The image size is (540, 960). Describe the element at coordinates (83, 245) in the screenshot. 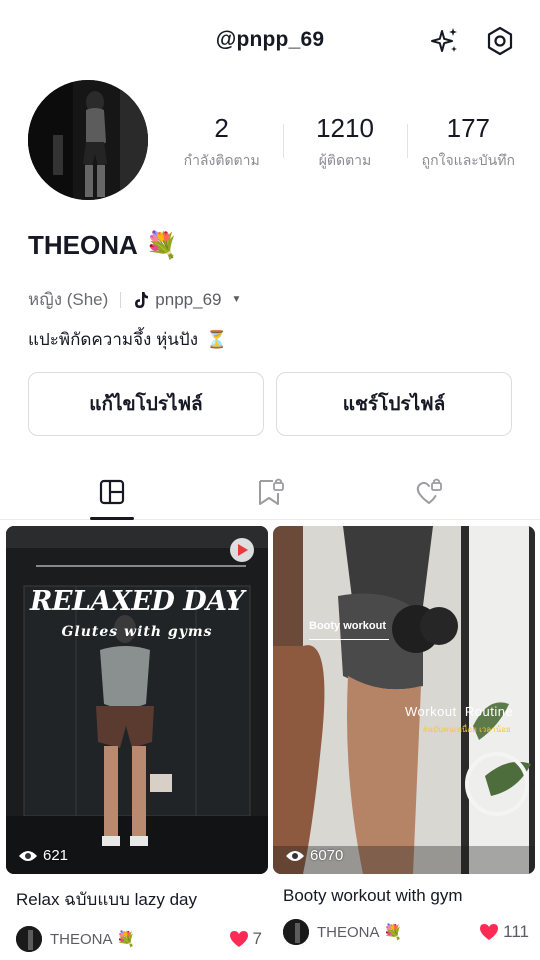

I see `display-name-text: THEONA` at that location.